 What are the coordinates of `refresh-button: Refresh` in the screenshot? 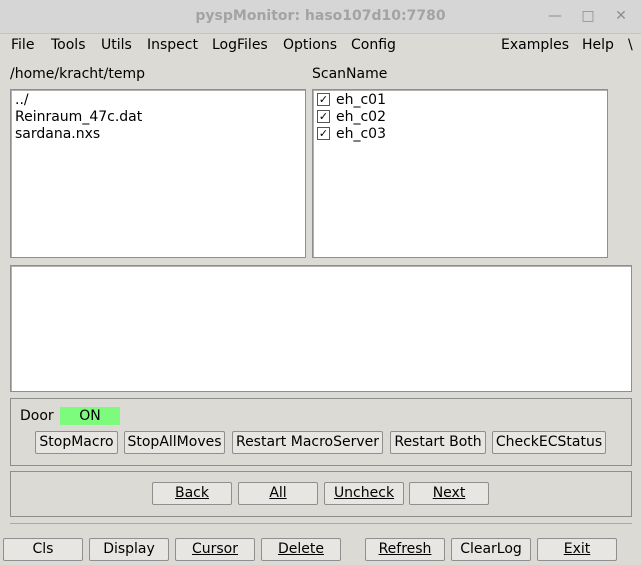 It's located at (405, 549).